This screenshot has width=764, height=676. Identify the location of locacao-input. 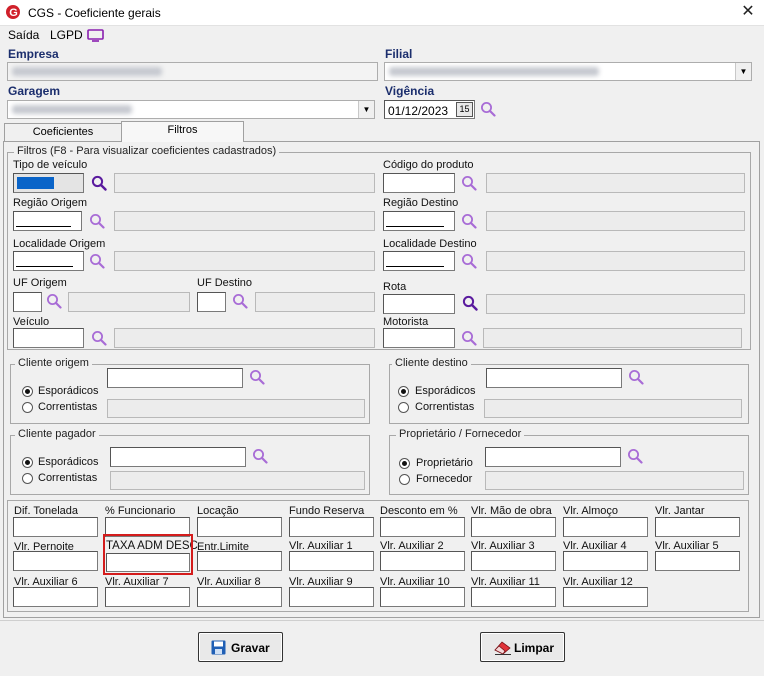
(239, 527).